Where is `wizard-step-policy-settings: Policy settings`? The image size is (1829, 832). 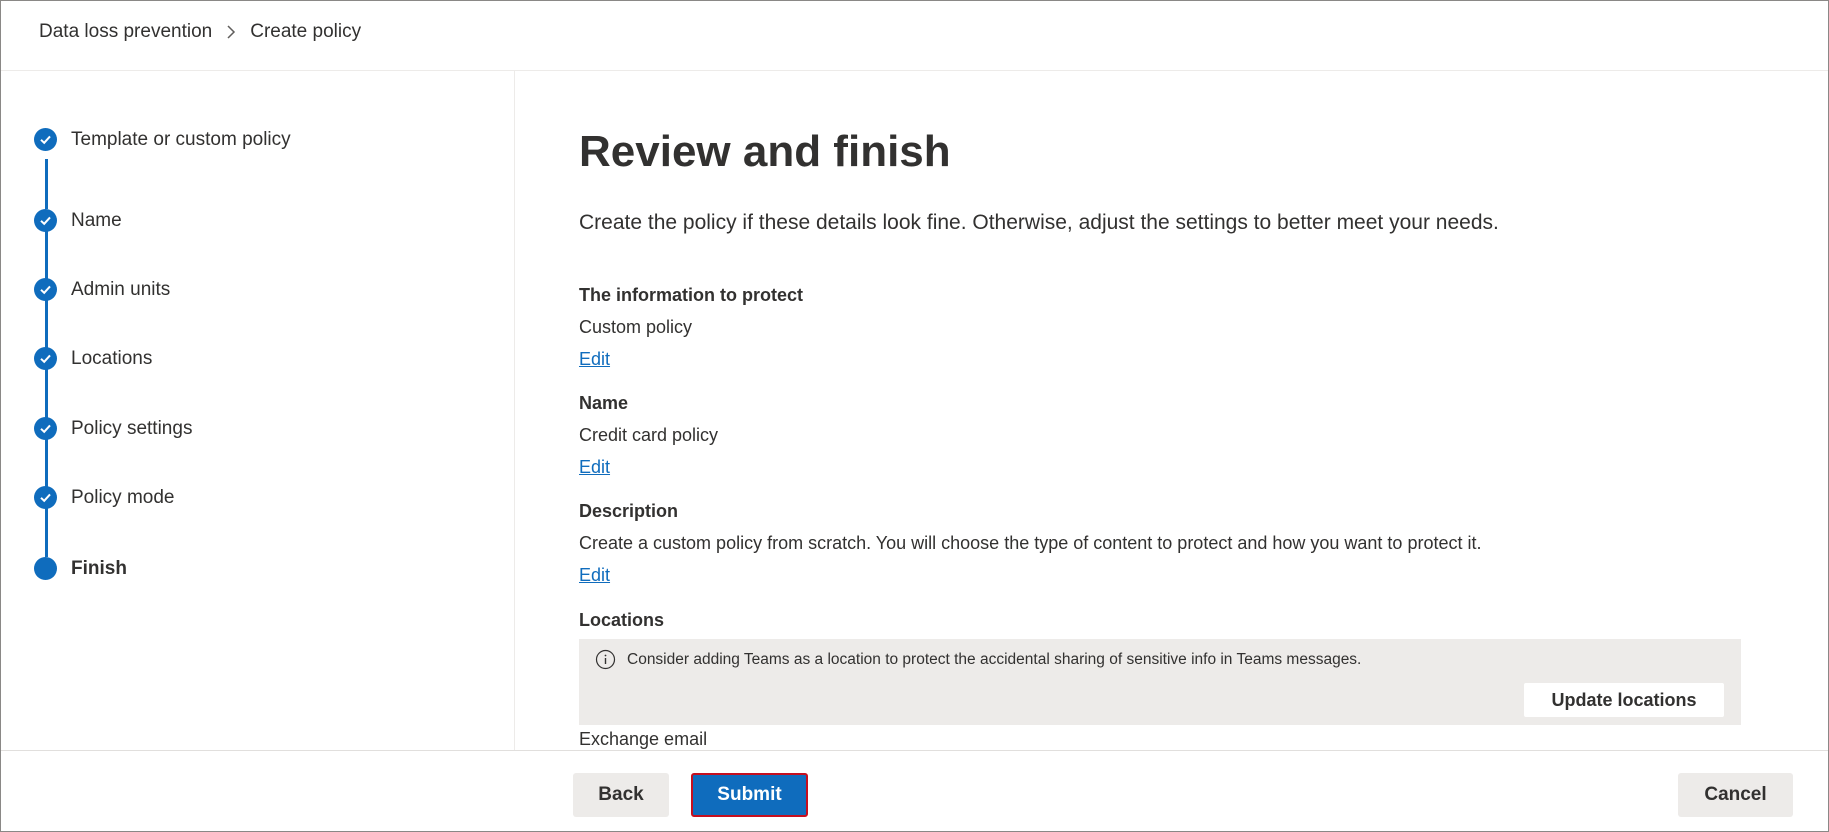
wizard-step-policy-settings: Policy settings is located at coordinates (113, 428).